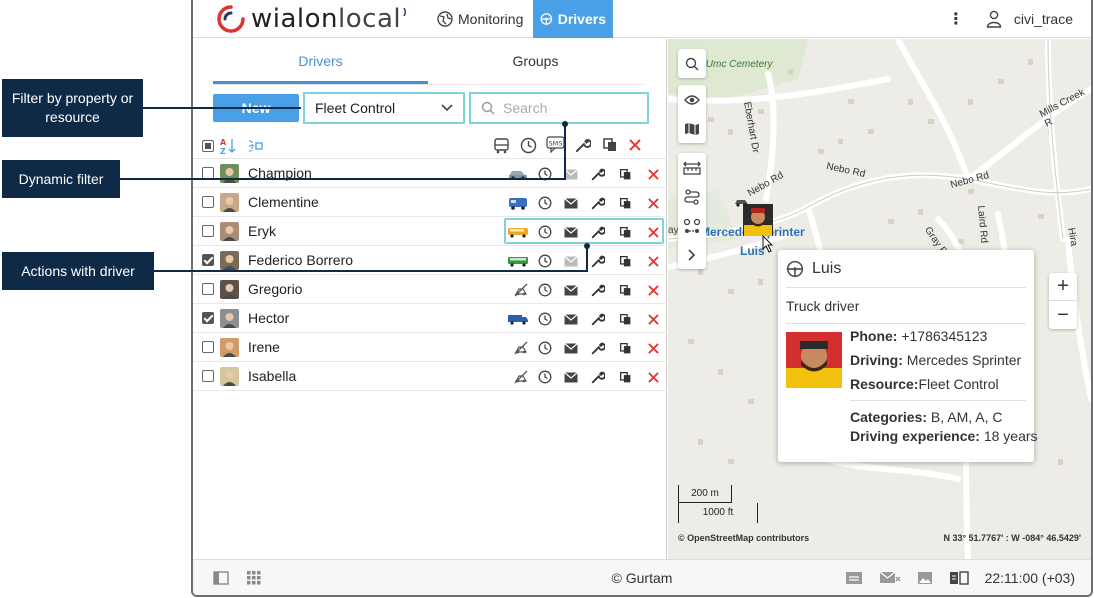 The width and height of the screenshot is (1094, 598). What do you see at coordinates (692, 99) in the screenshot?
I see `map-visibility-tool` at bounding box center [692, 99].